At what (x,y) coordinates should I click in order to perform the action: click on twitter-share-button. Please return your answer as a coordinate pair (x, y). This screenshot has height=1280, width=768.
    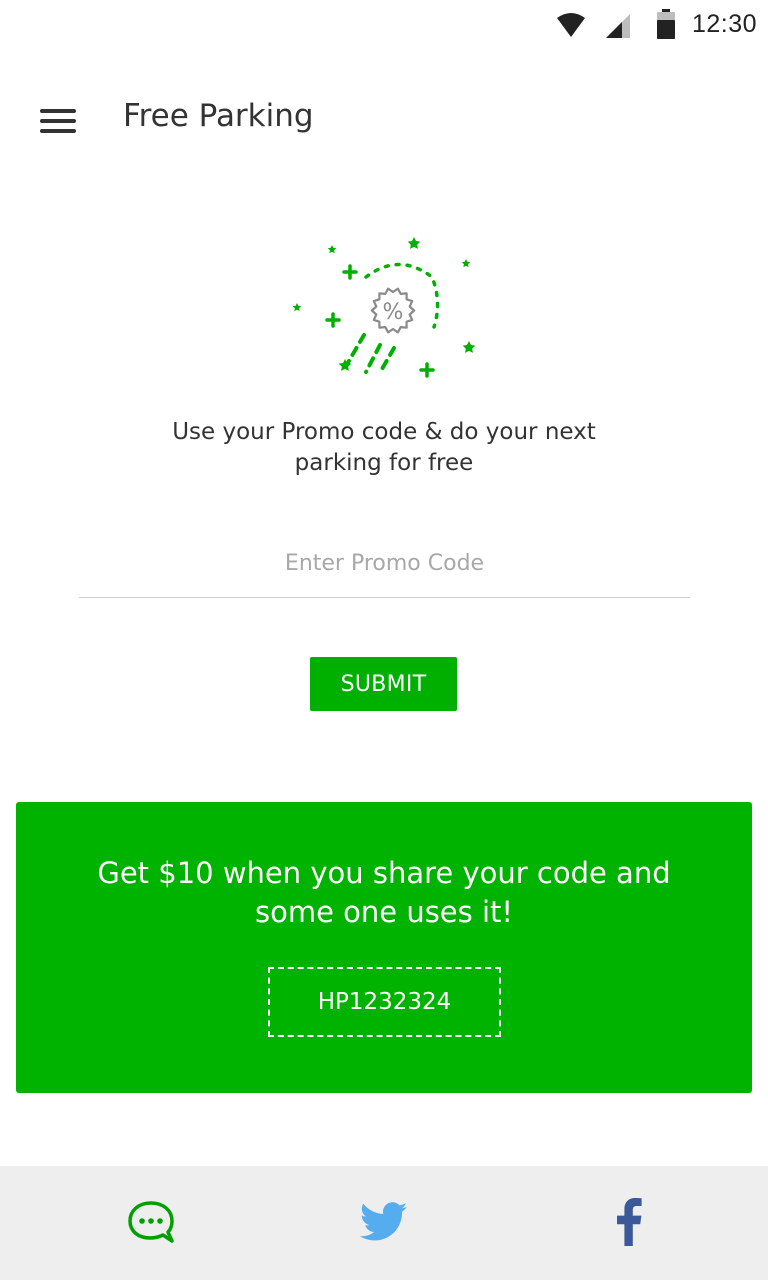
    Looking at the image, I should click on (384, 1224).